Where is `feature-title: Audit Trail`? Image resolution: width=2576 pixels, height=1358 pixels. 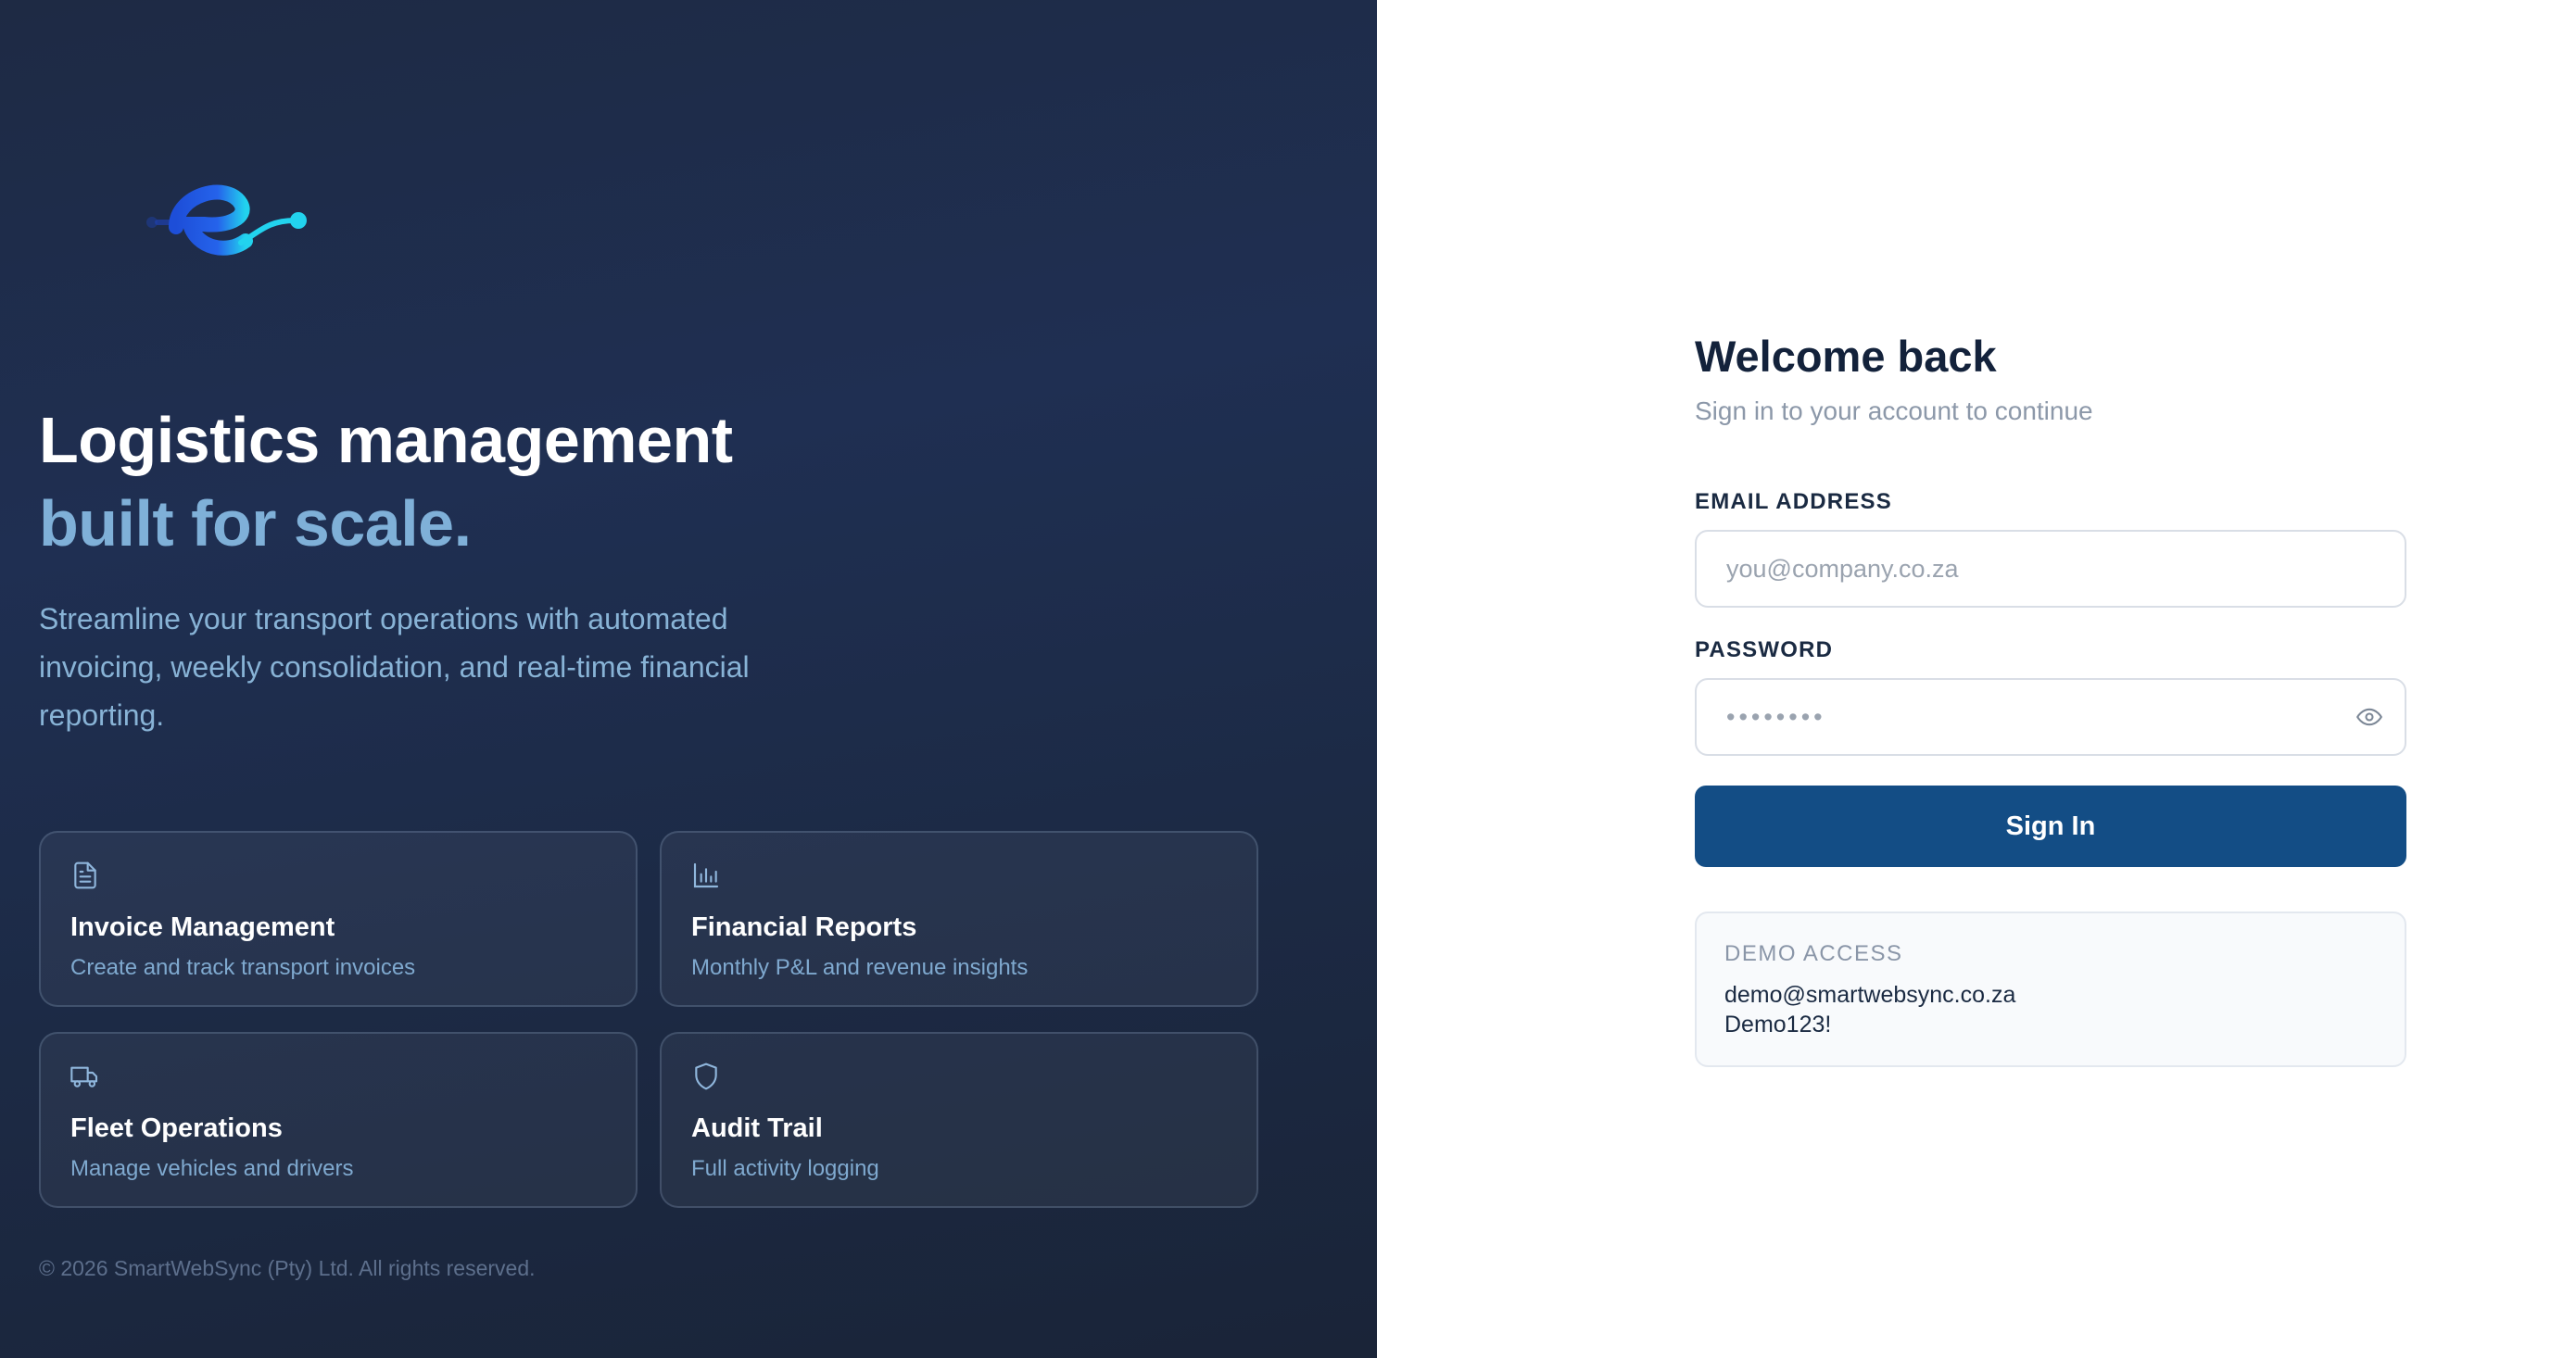 feature-title: Audit Trail is located at coordinates (757, 1128).